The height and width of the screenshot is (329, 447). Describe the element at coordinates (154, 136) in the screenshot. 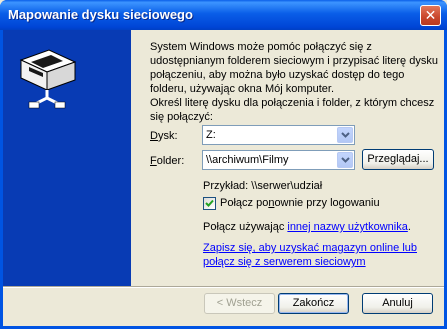

I see `drive-label-accelerator: D` at that location.